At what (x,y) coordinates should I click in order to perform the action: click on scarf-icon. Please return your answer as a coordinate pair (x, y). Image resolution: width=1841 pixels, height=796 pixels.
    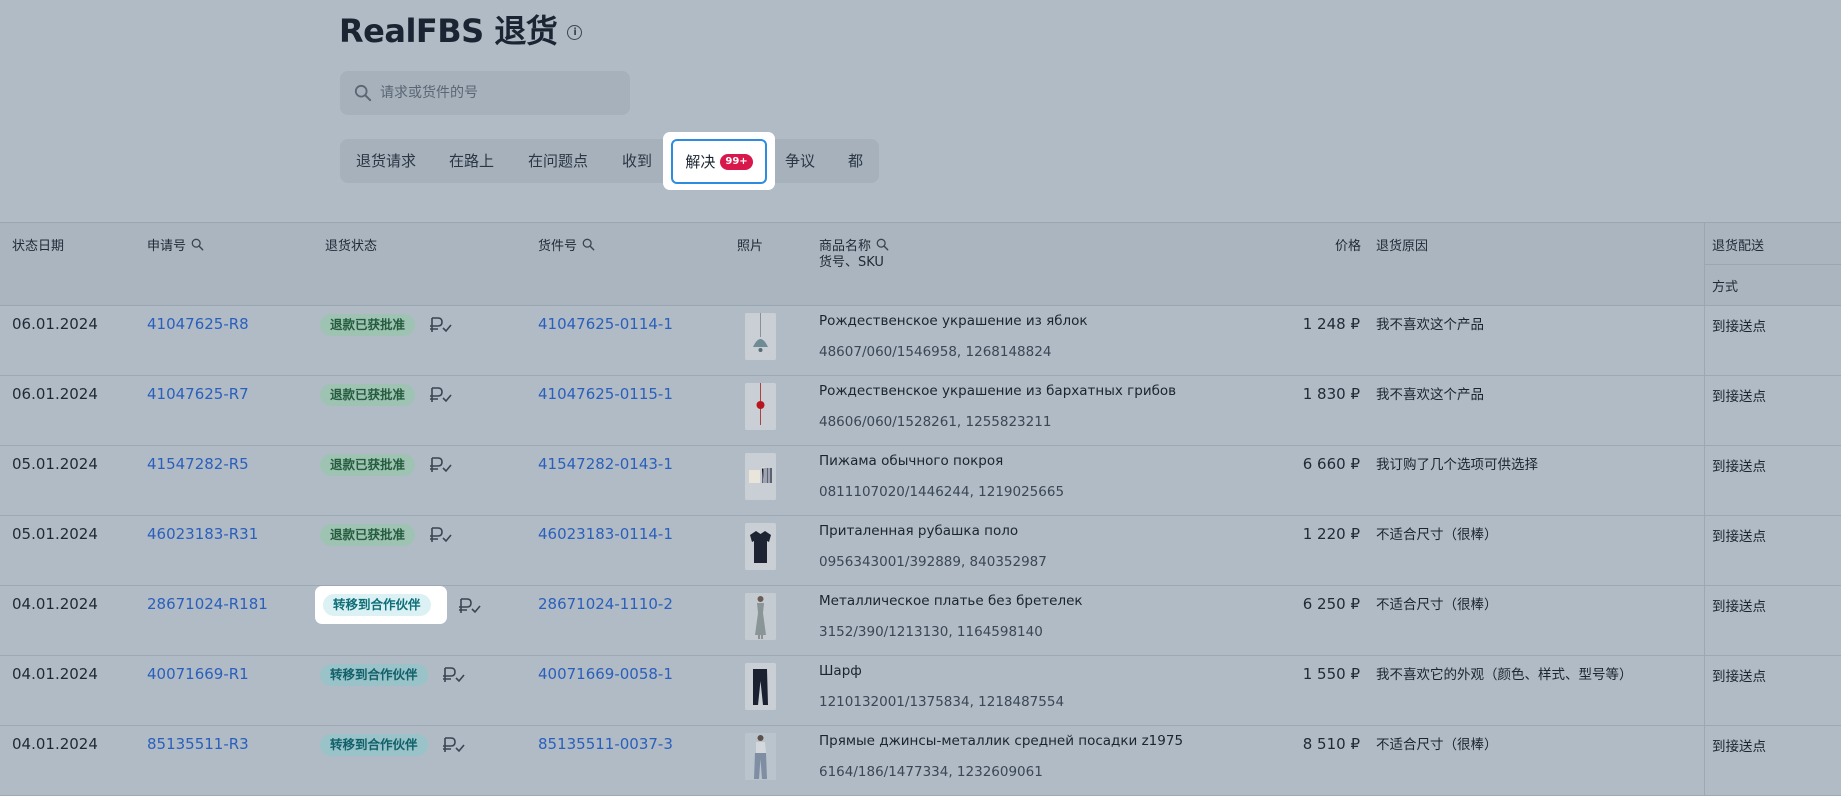
    Looking at the image, I should click on (760, 686).